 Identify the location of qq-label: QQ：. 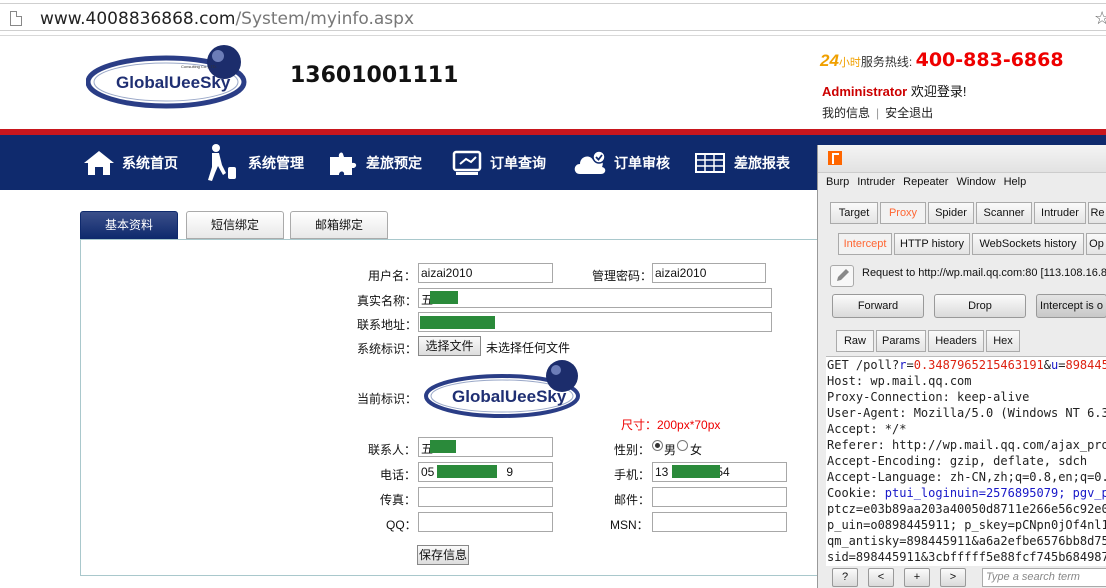
(401, 525).